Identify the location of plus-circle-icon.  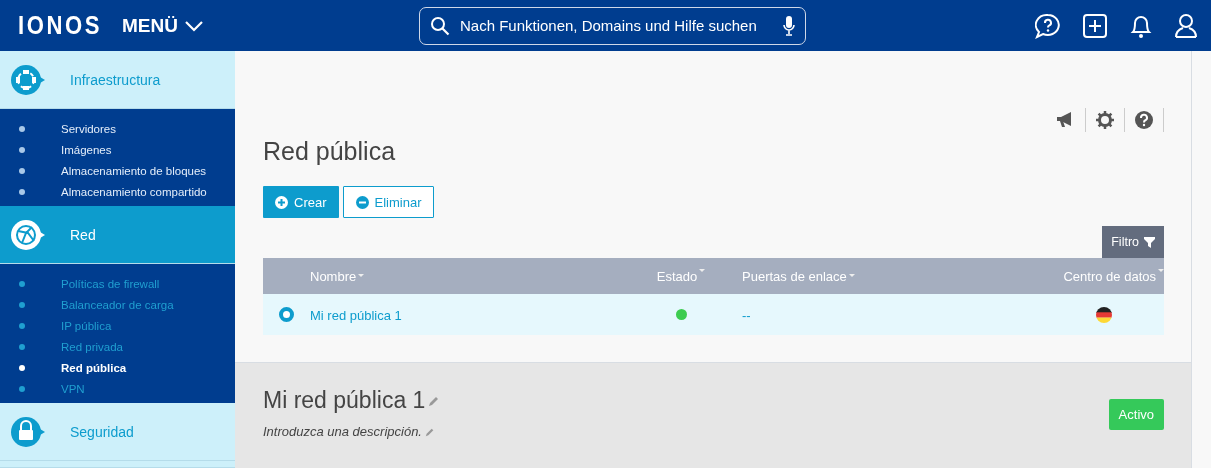
(281, 202).